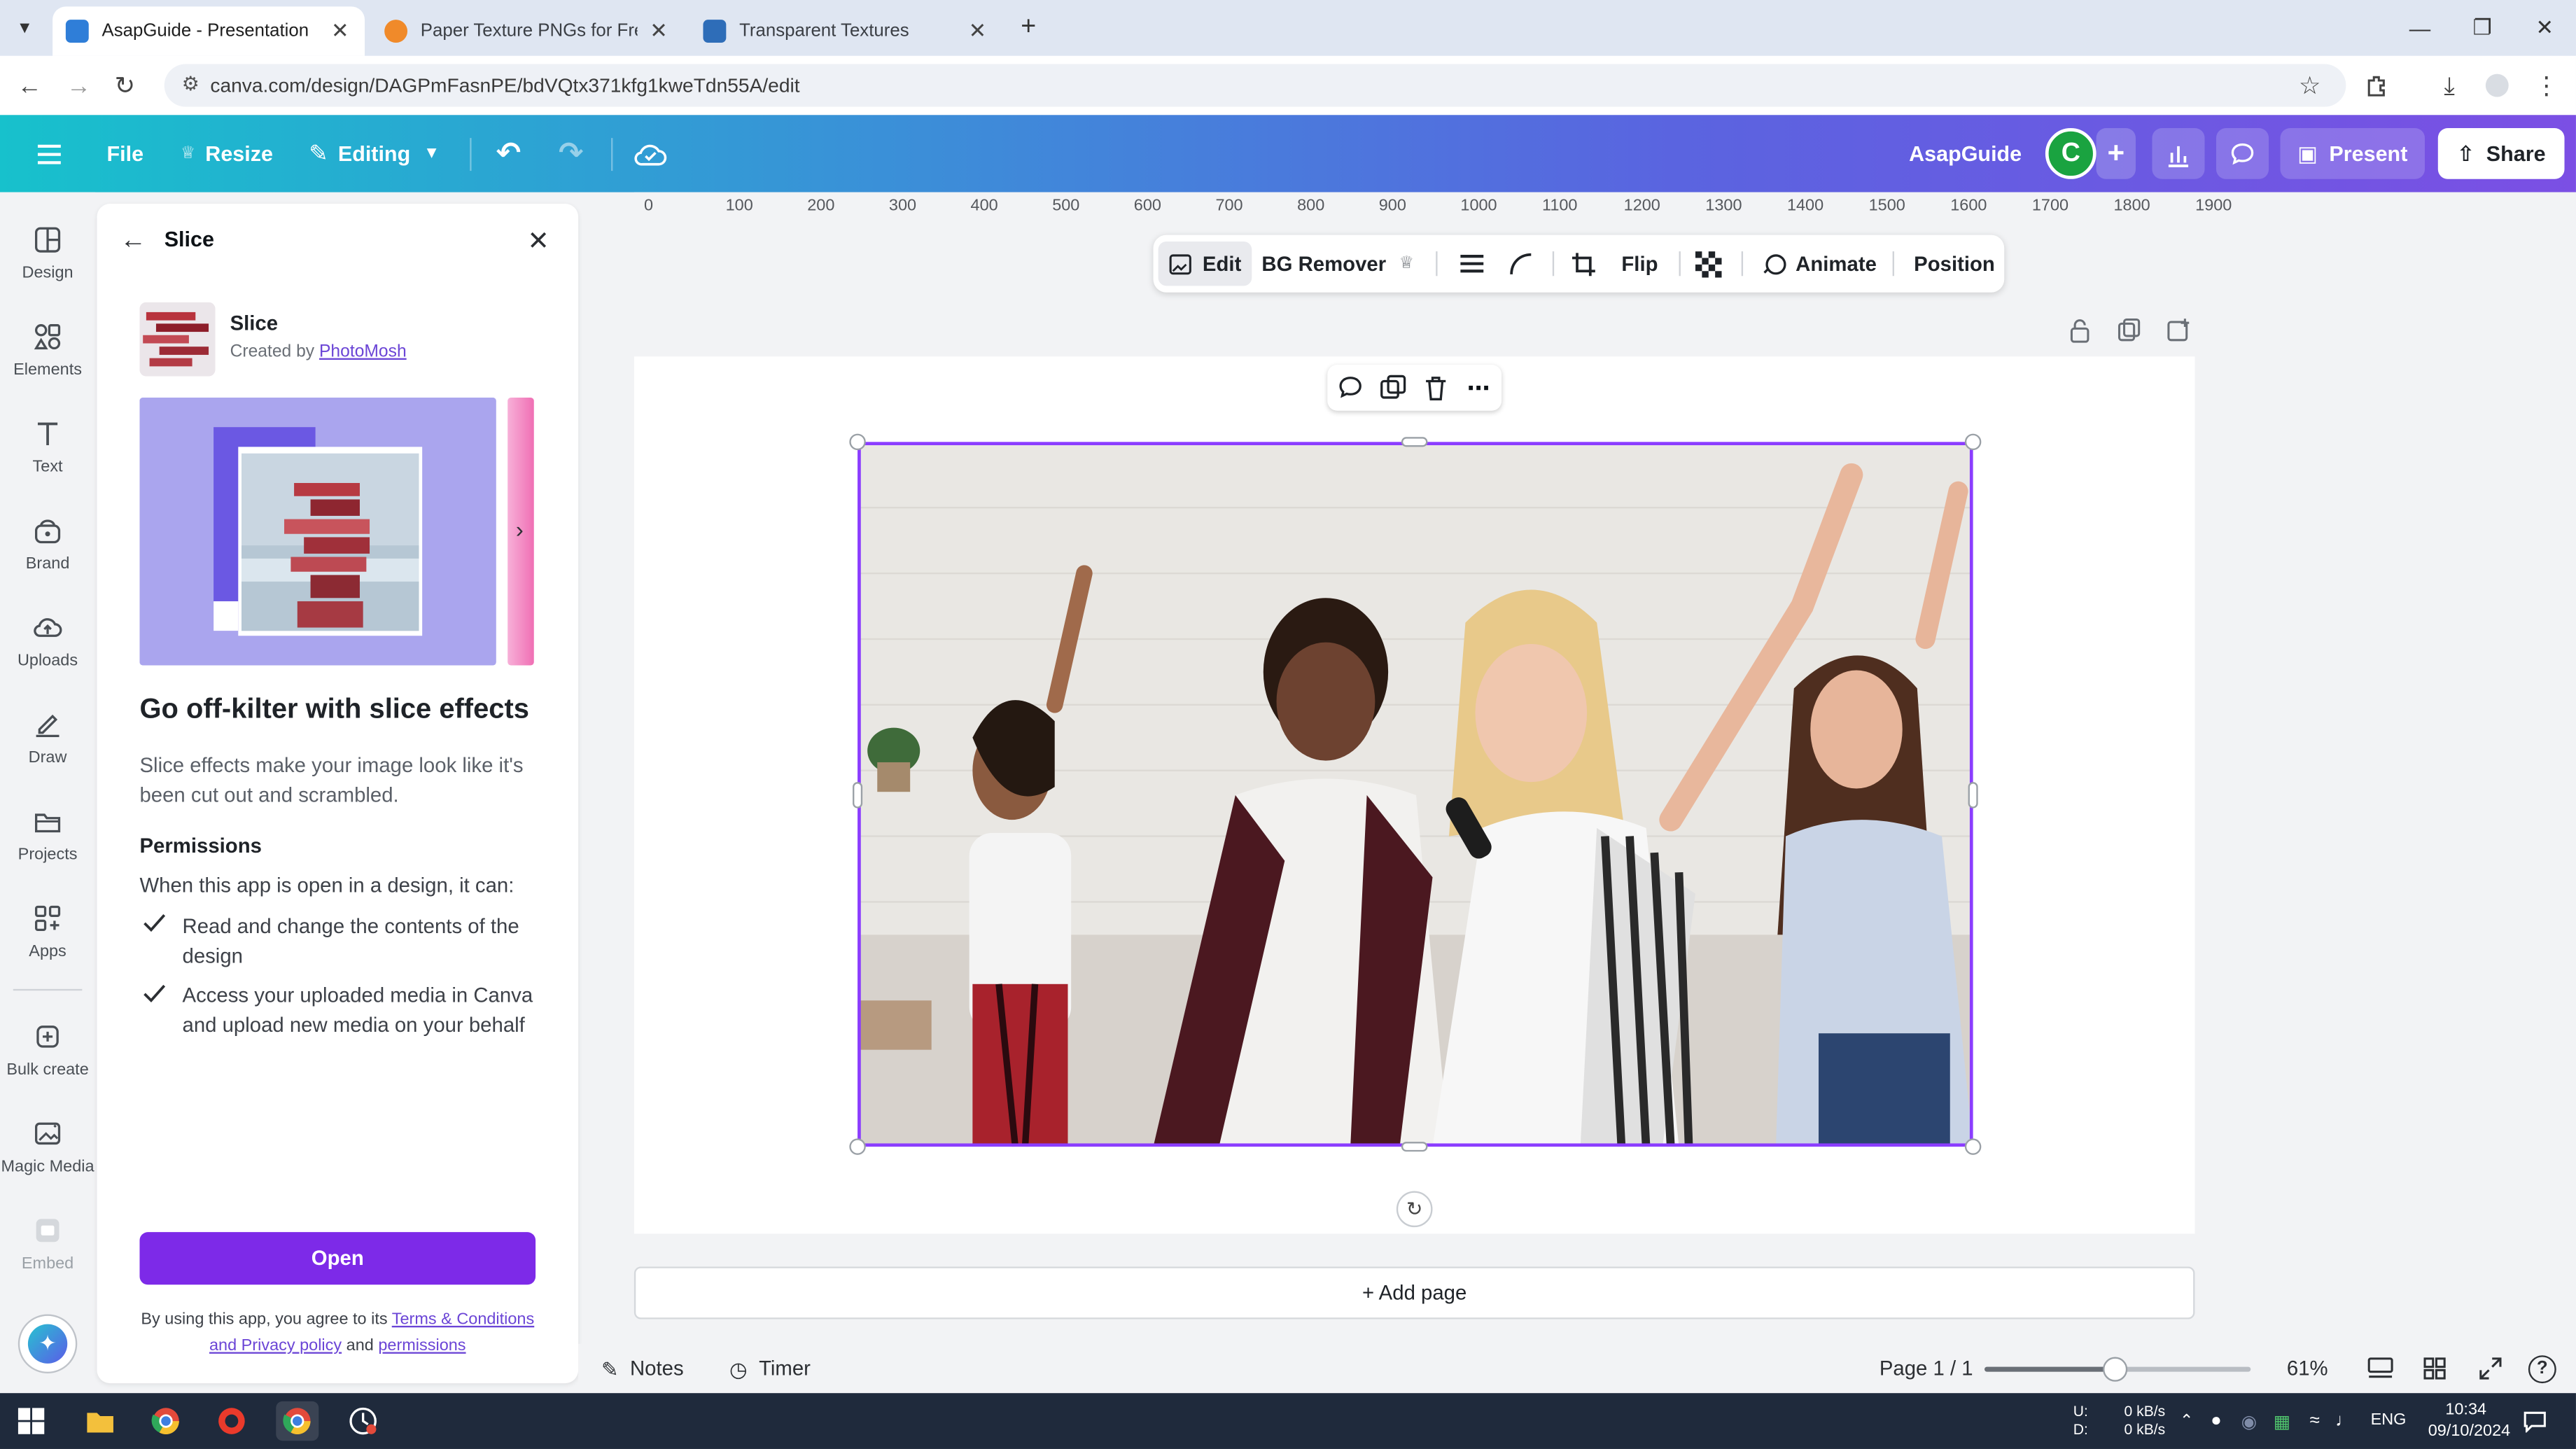  Describe the element at coordinates (2178, 330) in the screenshot. I see `add-page-icon` at that location.